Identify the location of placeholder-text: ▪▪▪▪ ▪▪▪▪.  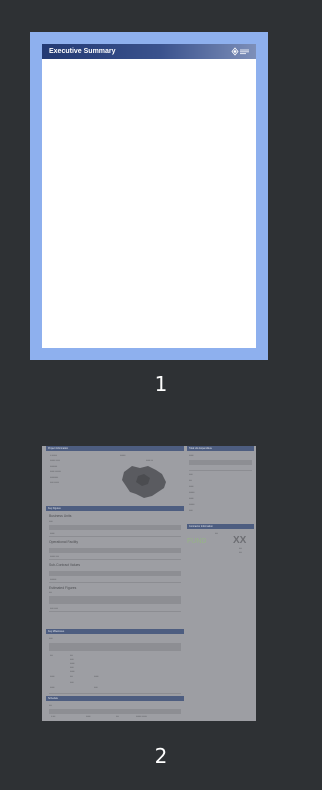
(54, 608).